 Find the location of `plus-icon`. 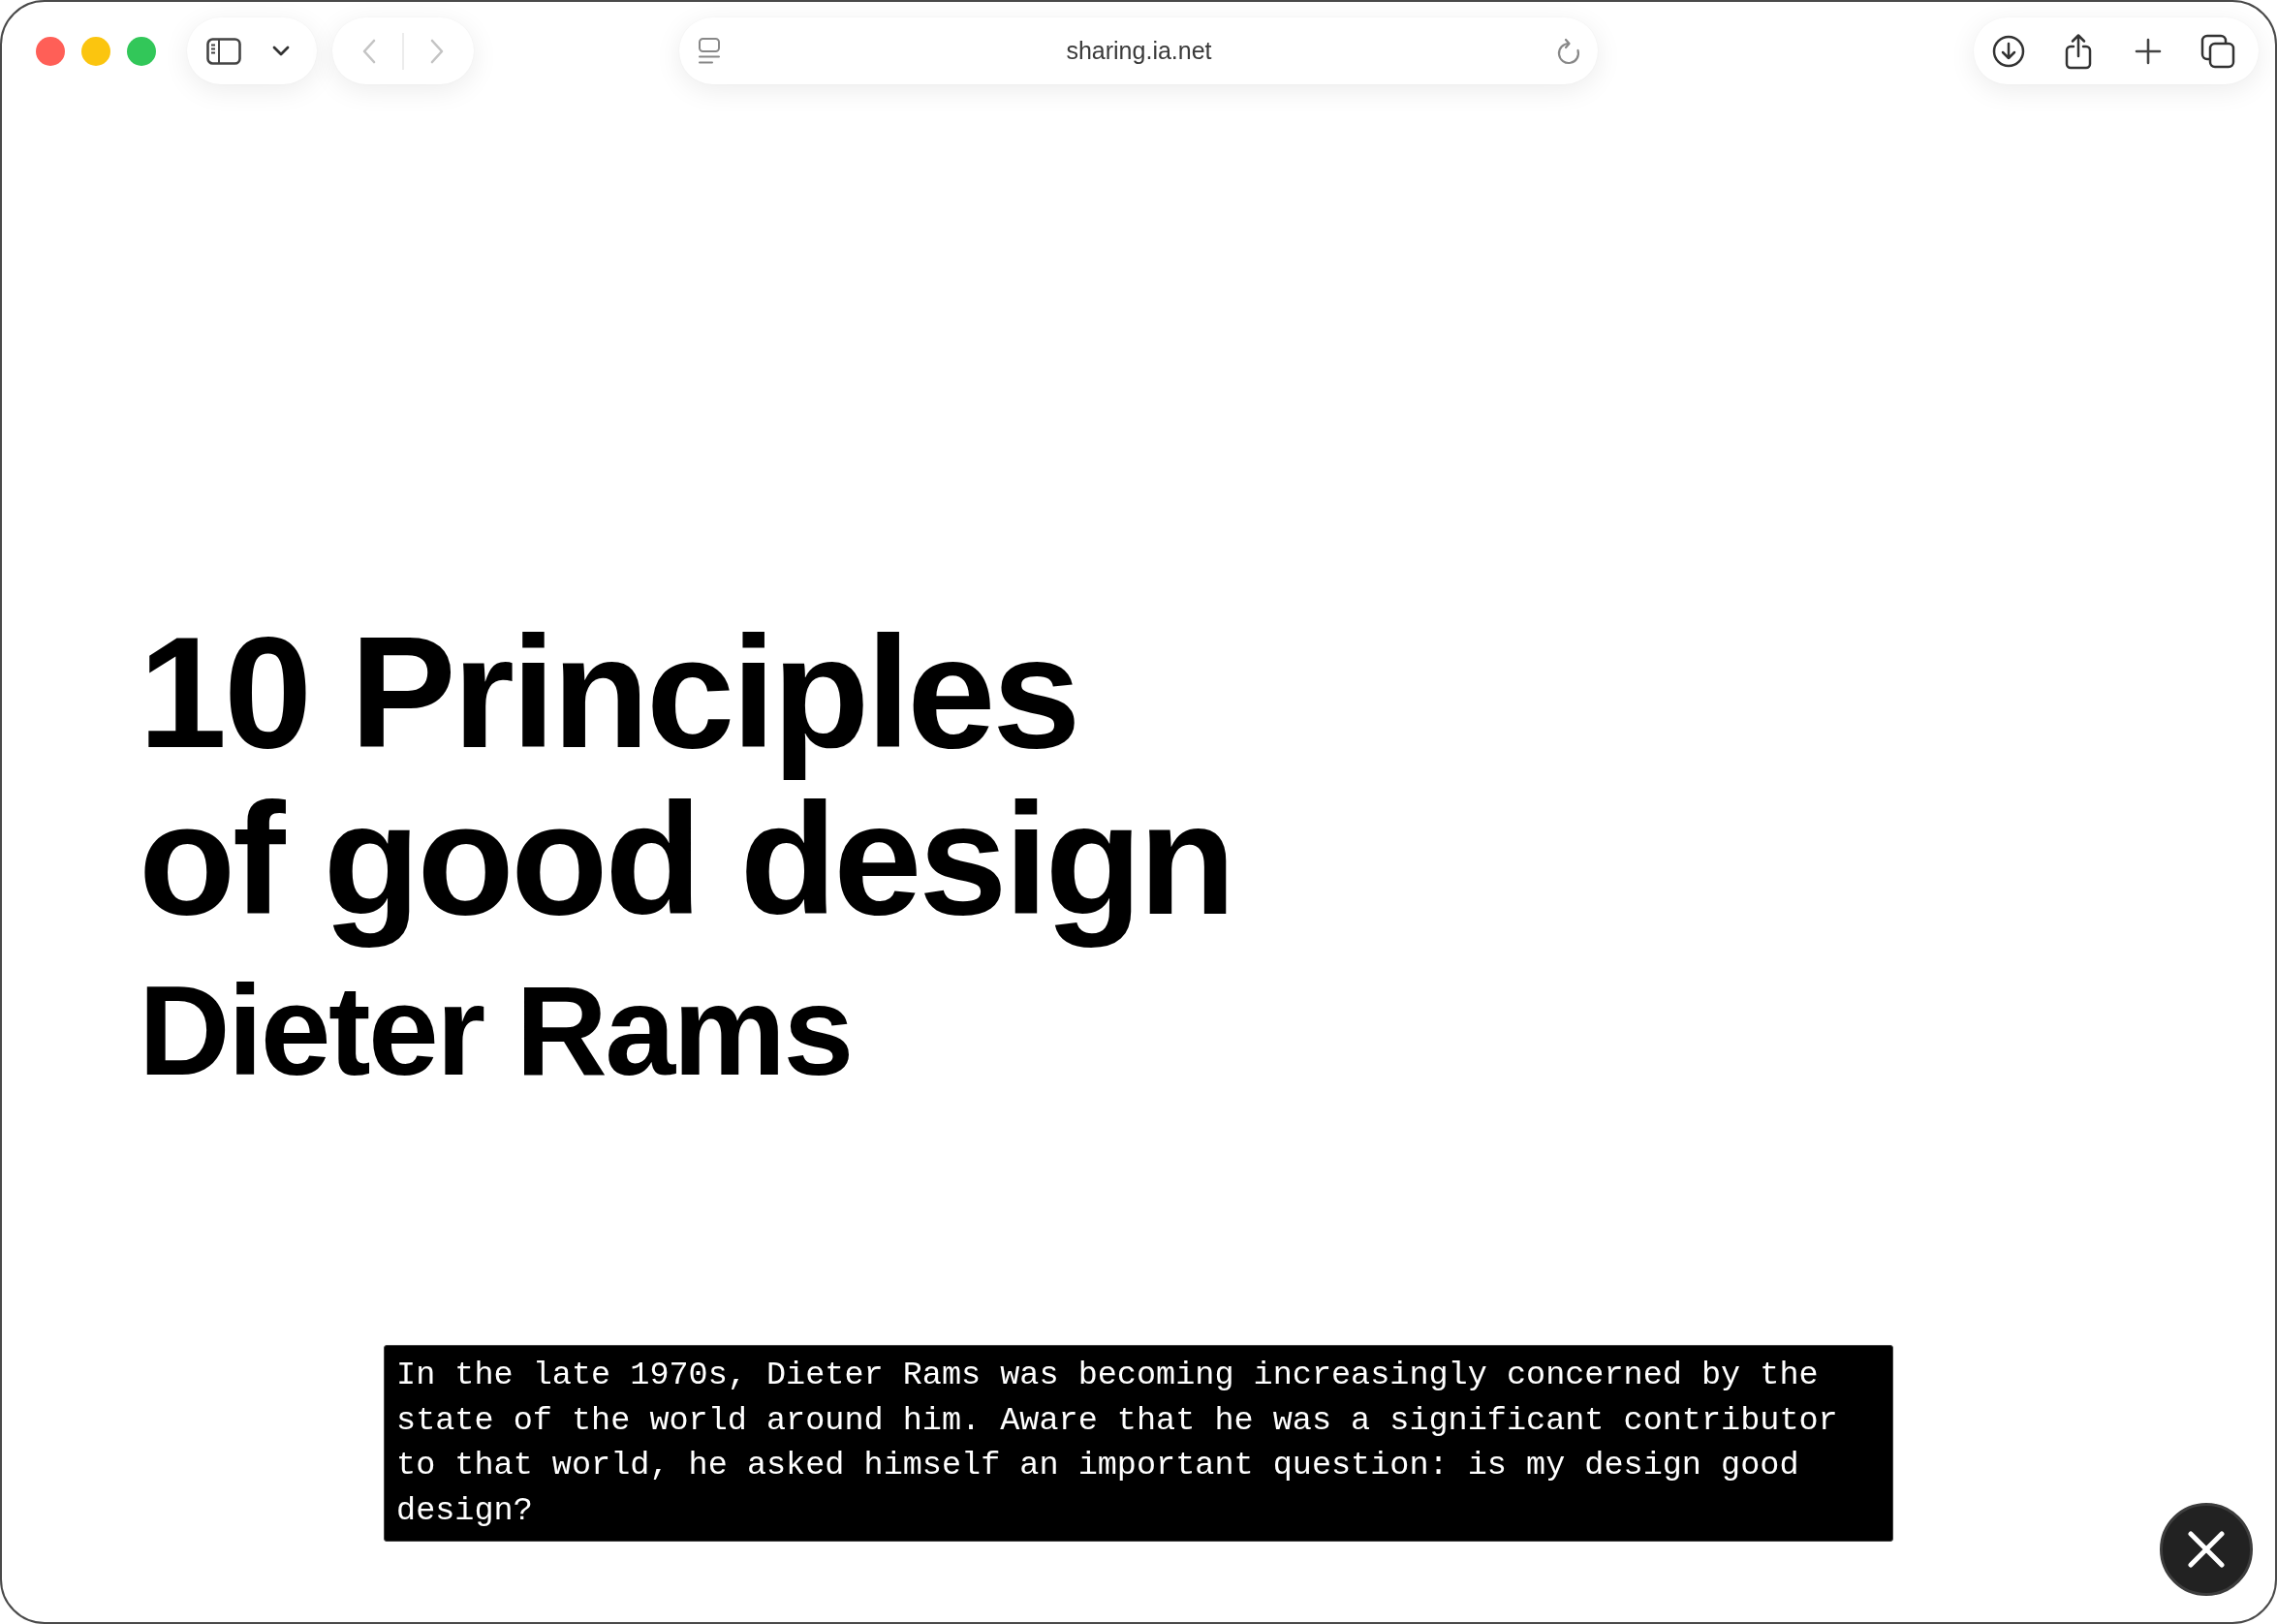

plus-icon is located at coordinates (2148, 51).